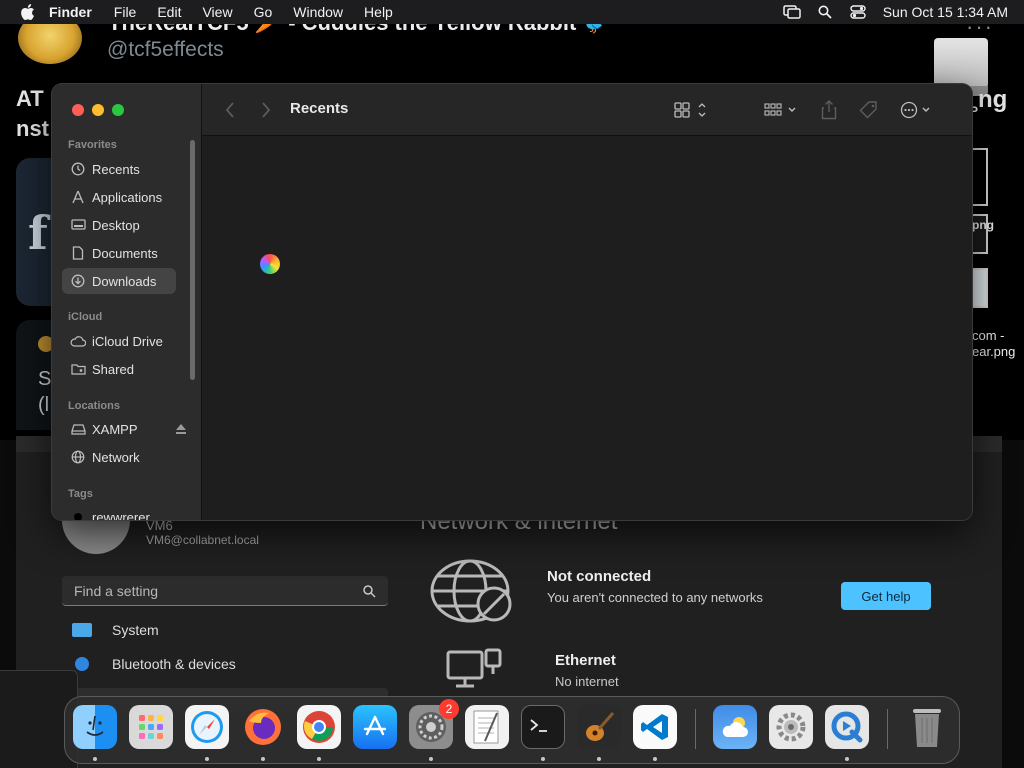 The image size is (1024, 768). Describe the element at coordinates (154, 664) in the screenshot. I see `nav-item-bluetooth: Bluetooth & devices` at that location.